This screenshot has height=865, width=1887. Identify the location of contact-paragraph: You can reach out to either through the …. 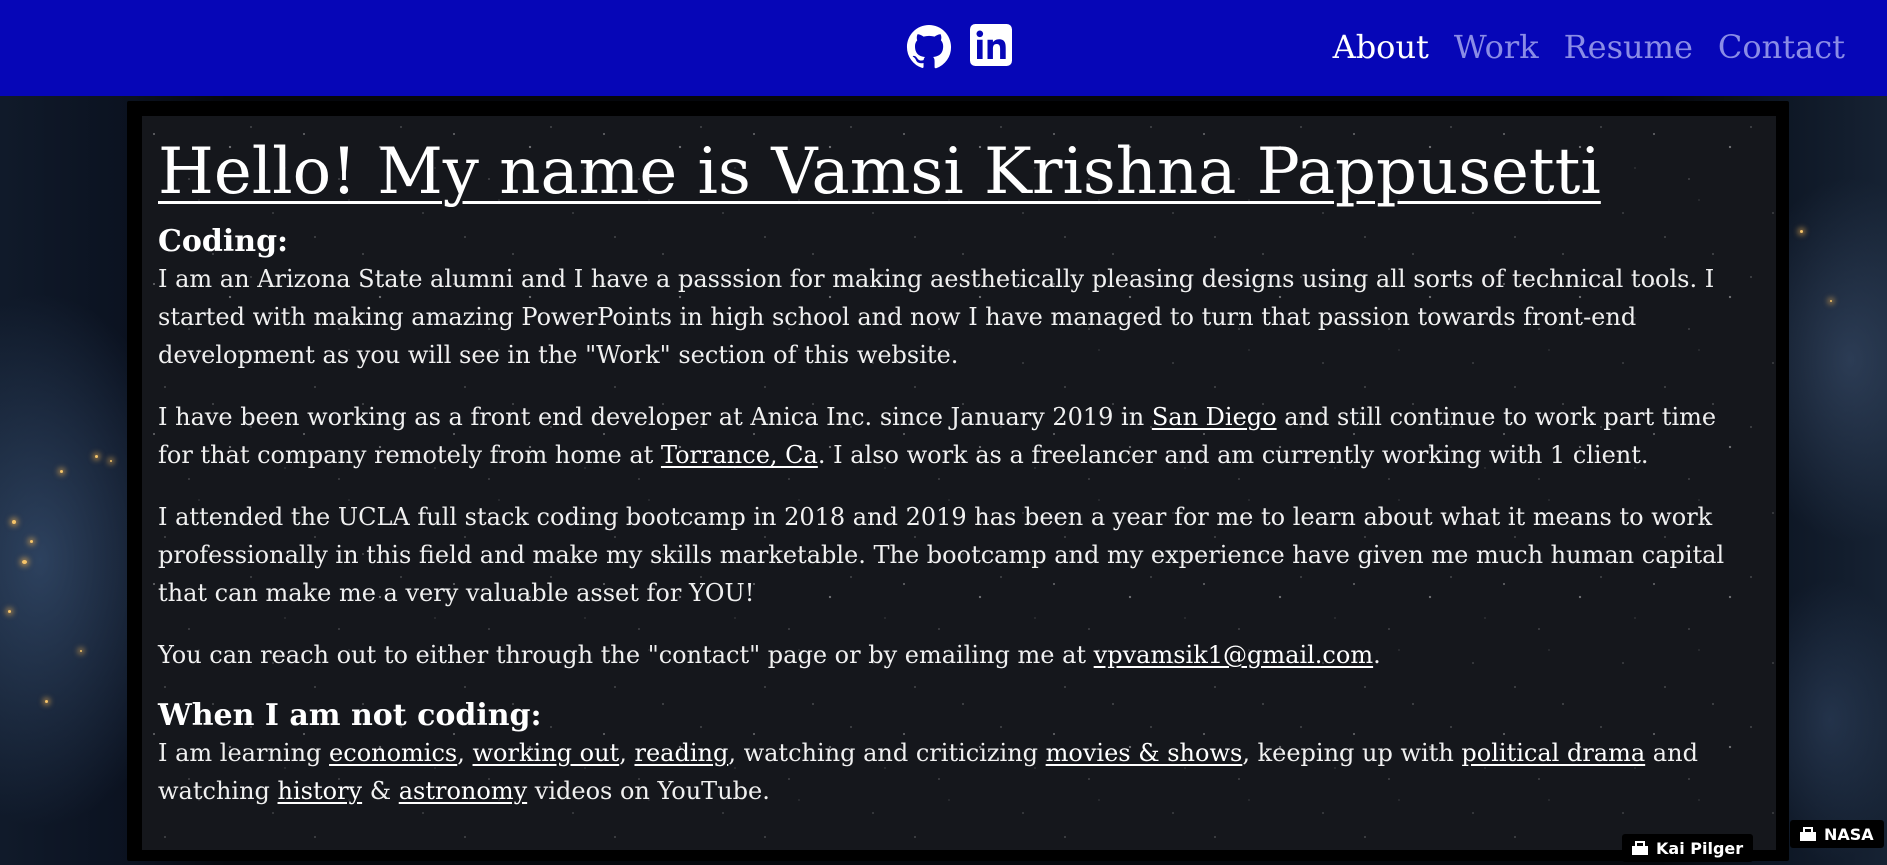
(958, 655).